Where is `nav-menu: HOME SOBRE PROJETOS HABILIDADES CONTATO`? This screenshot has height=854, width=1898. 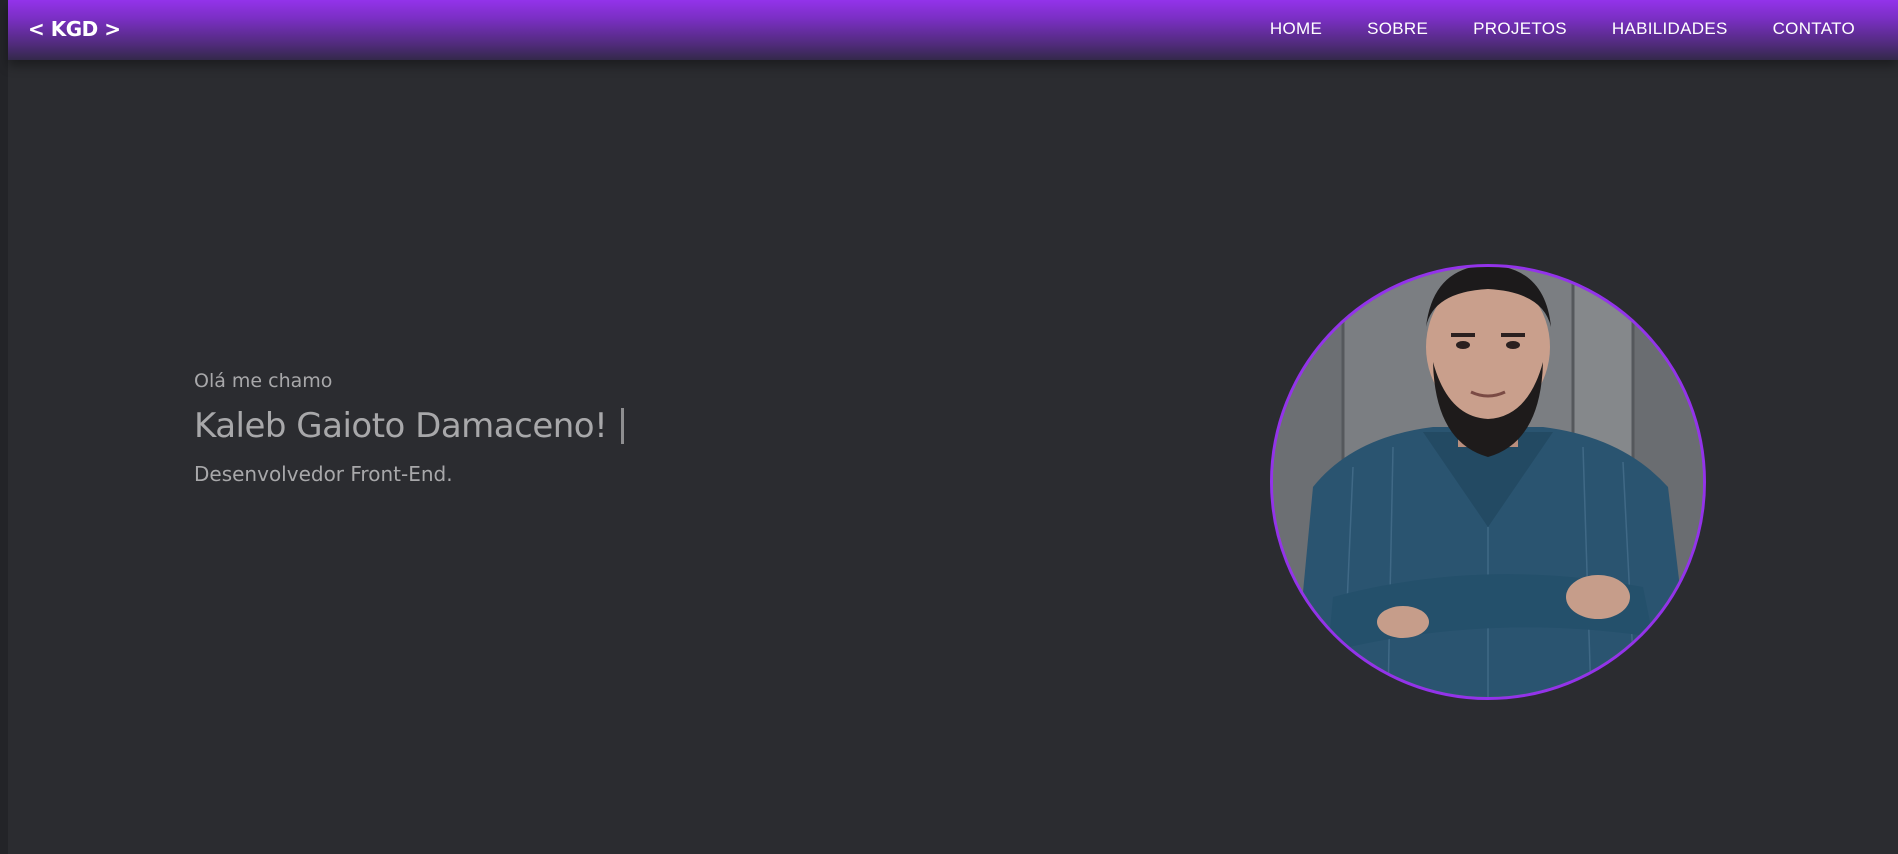
nav-menu: HOME SOBRE PROJETOS HABILIDADES CONTATO is located at coordinates (1562, 29).